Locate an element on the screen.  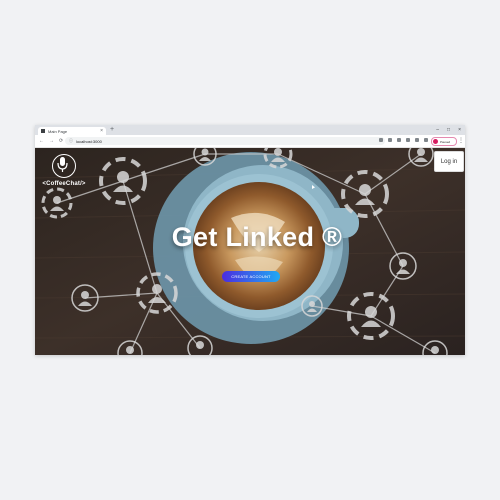
tab-strip: Main Page × + – □ × is located at coordinates (250, 130).